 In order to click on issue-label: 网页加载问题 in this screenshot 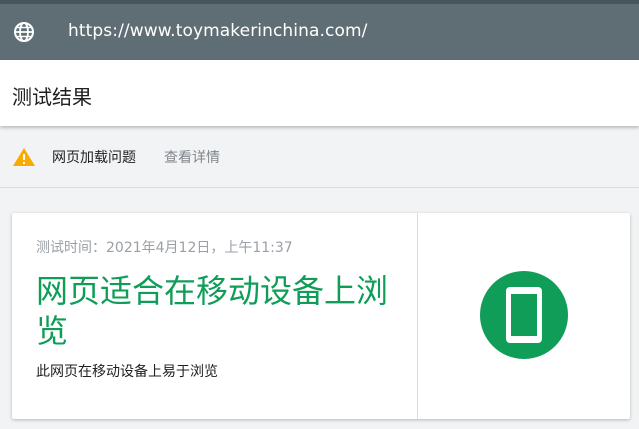, I will do `click(94, 158)`.